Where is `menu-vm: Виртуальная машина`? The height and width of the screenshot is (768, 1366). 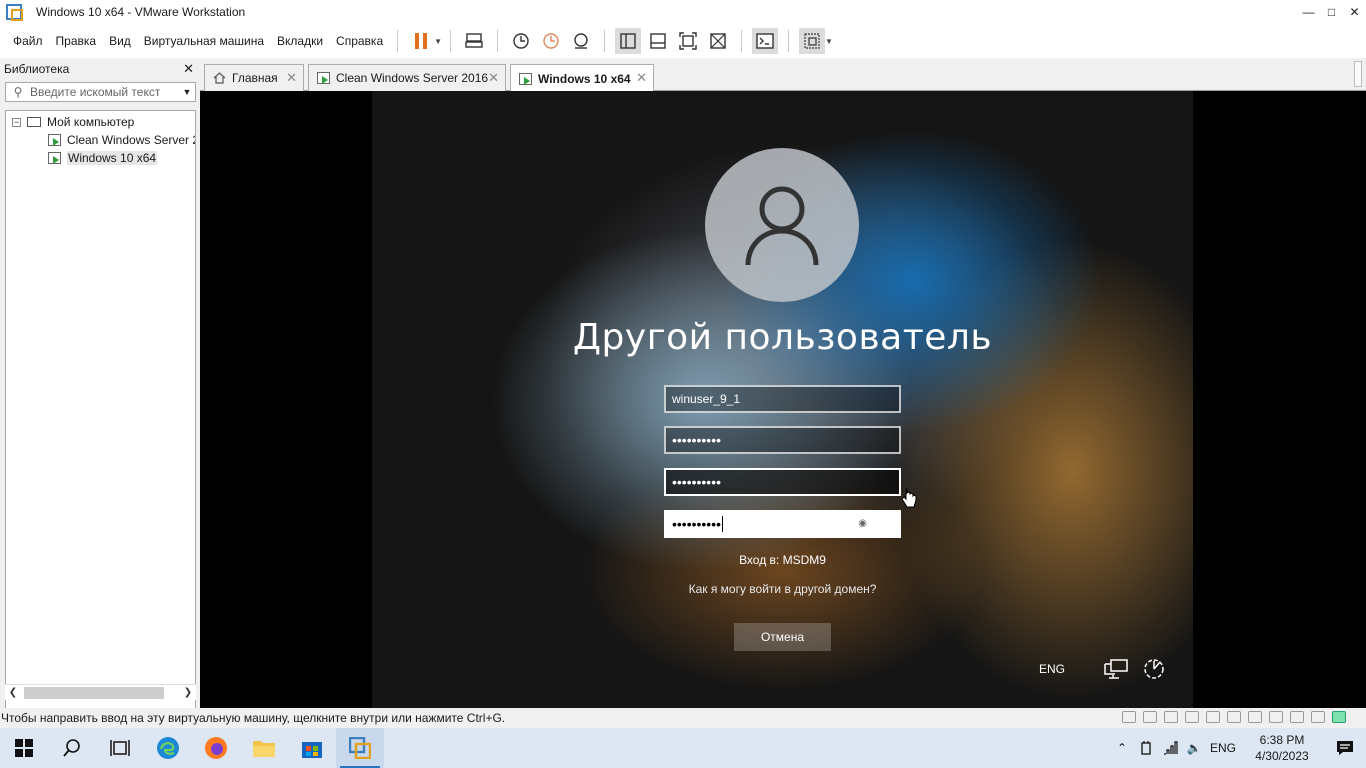
menu-vm: Виртуальная машина is located at coordinates (204, 41).